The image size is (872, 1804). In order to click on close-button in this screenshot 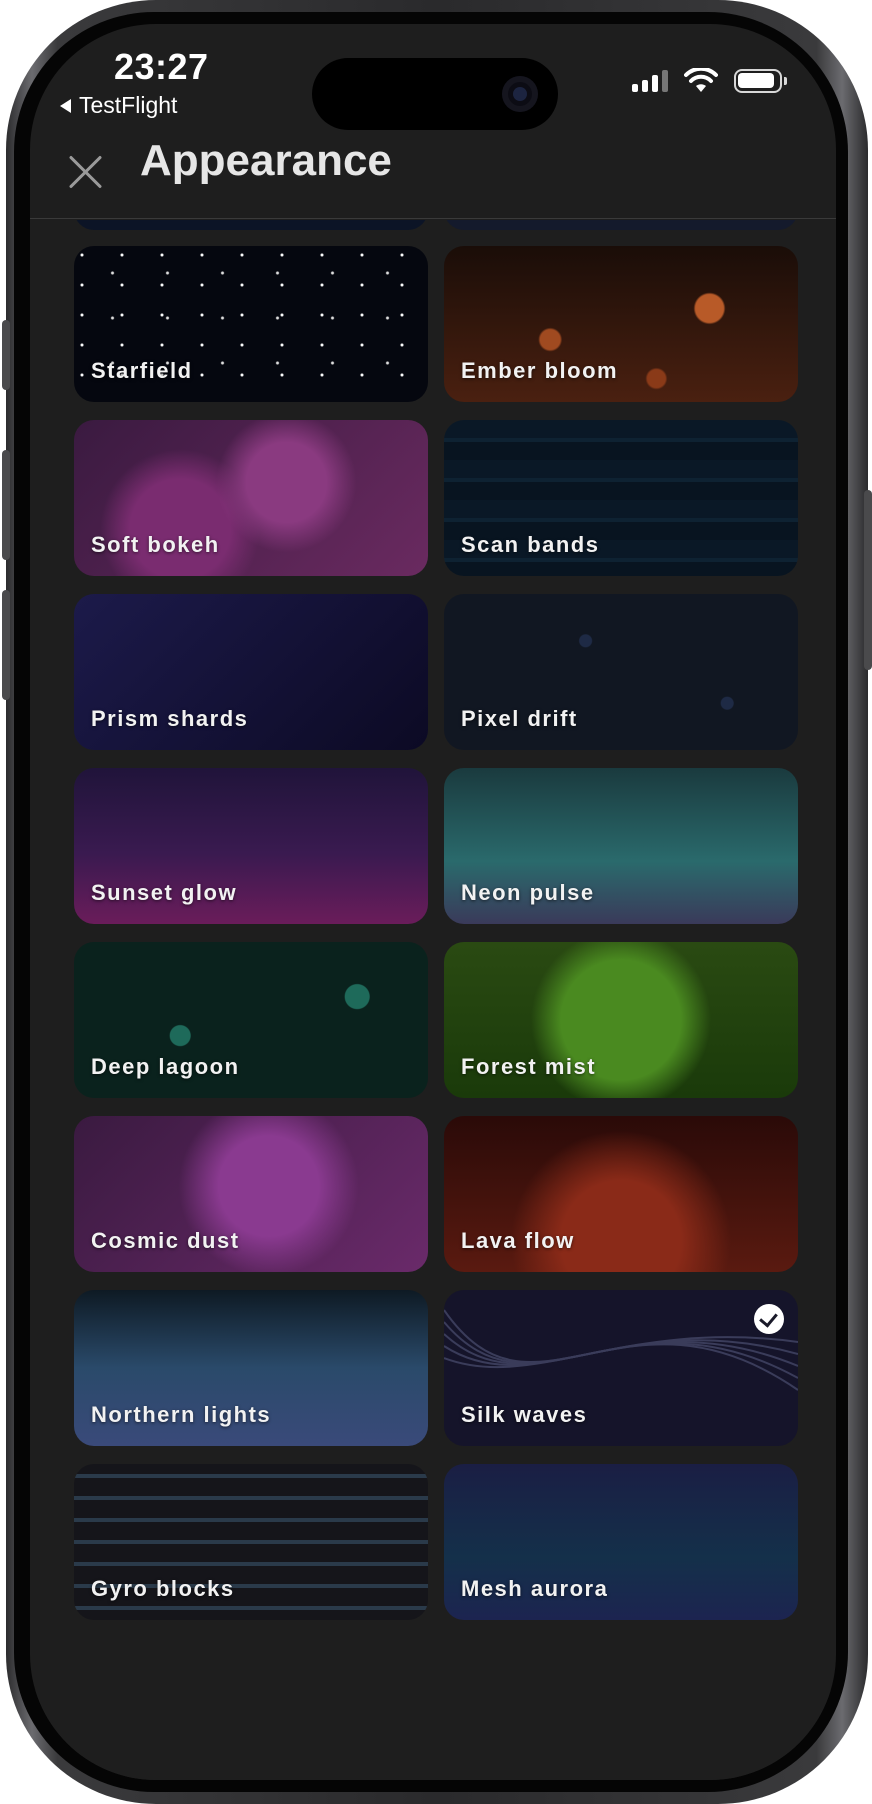, I will do `click(86, 172)`.